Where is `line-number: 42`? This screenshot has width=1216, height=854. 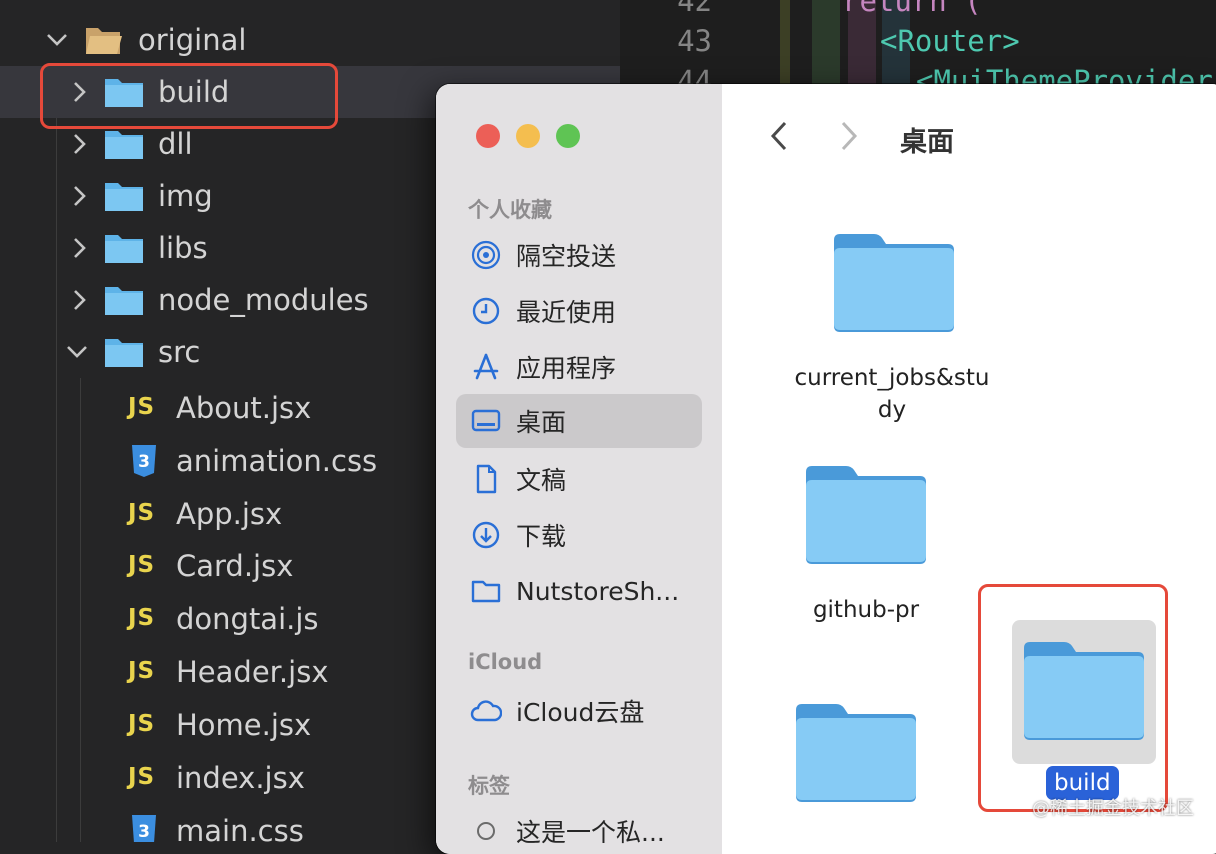 line-number: 42 is located at coordinates (694, 9).